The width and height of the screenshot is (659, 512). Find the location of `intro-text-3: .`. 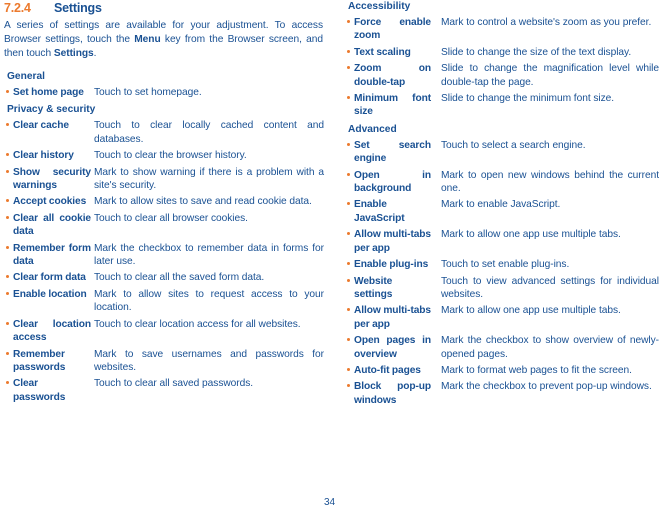

intro-text-3: . is located at coordinates (95, 53).